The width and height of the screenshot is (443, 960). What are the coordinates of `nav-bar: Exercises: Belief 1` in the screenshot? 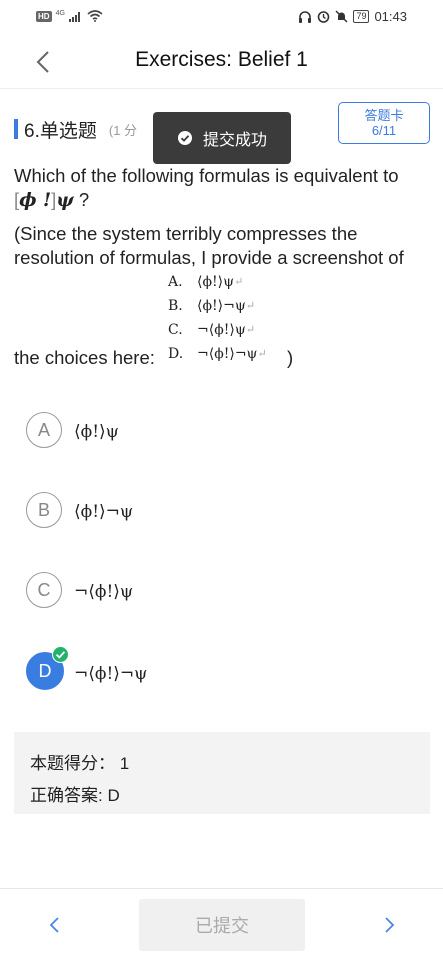 It's located at (221, 62).